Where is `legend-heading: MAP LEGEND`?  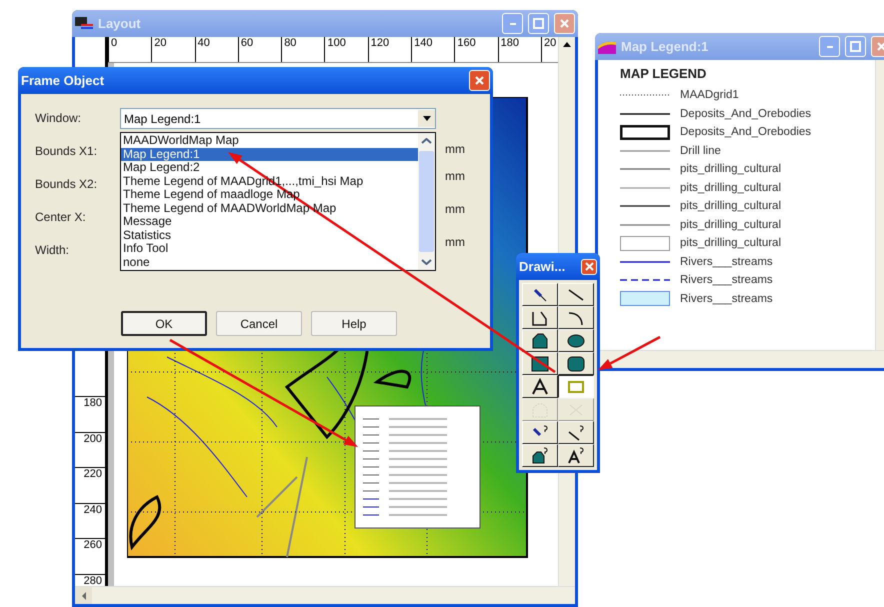 legend-heading: MAP LEGEND is located at coordinates (664, 73).